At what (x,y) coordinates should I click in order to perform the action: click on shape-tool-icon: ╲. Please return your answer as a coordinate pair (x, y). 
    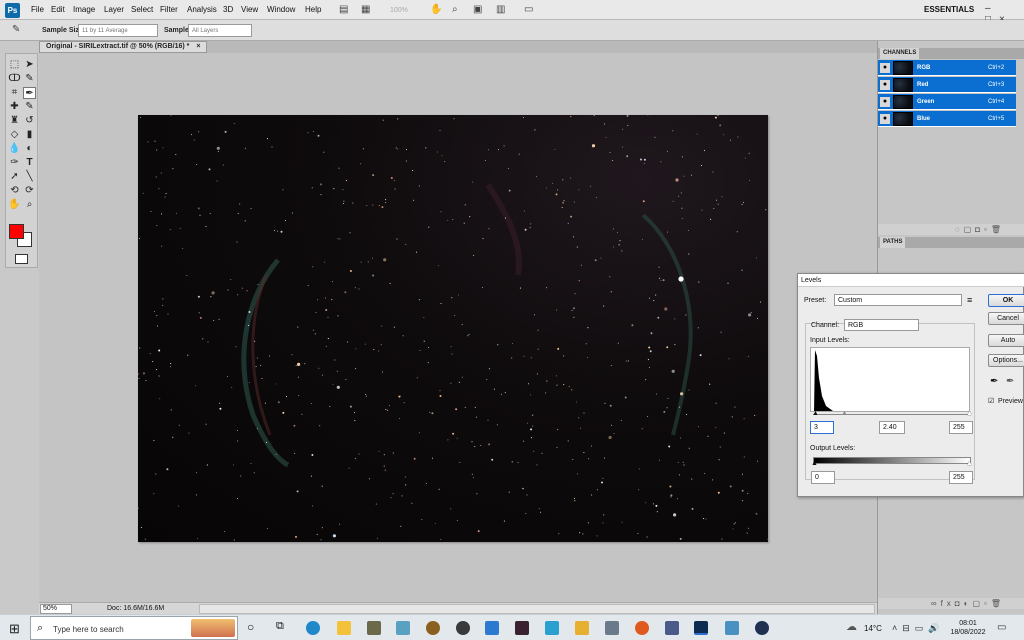
    Looking at the image, I should click on (29, 177).